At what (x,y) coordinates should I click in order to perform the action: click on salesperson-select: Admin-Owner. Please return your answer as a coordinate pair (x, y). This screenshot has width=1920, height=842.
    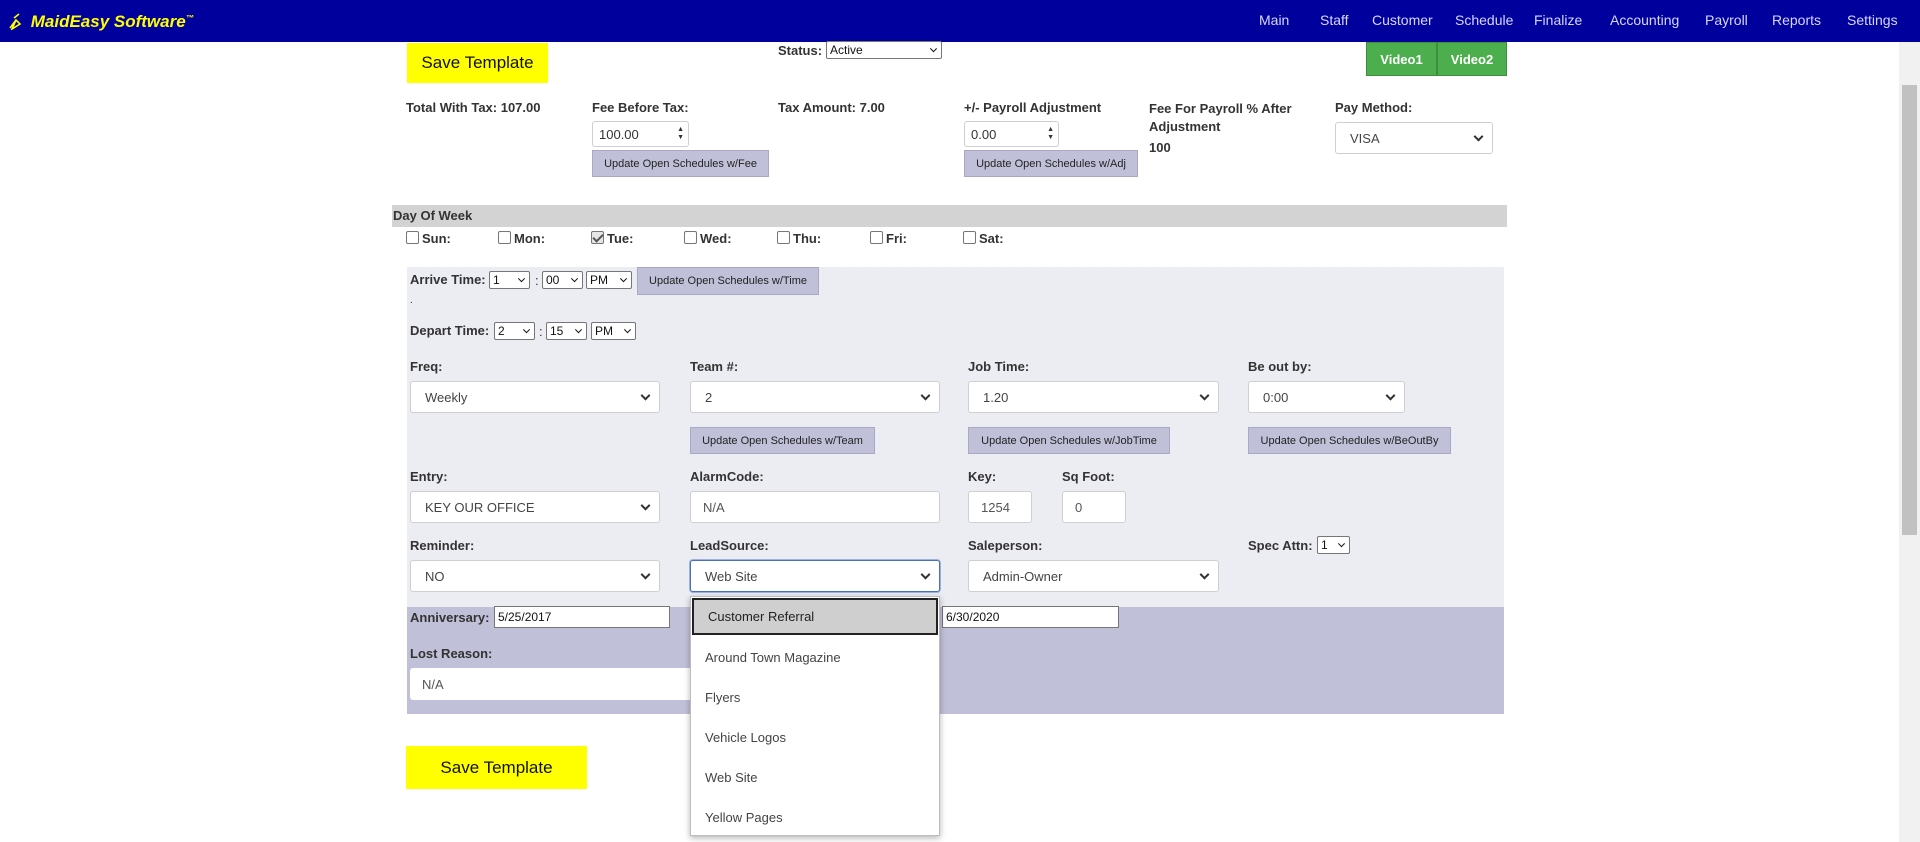
    Looking at the image, I should click on (1093, 576).